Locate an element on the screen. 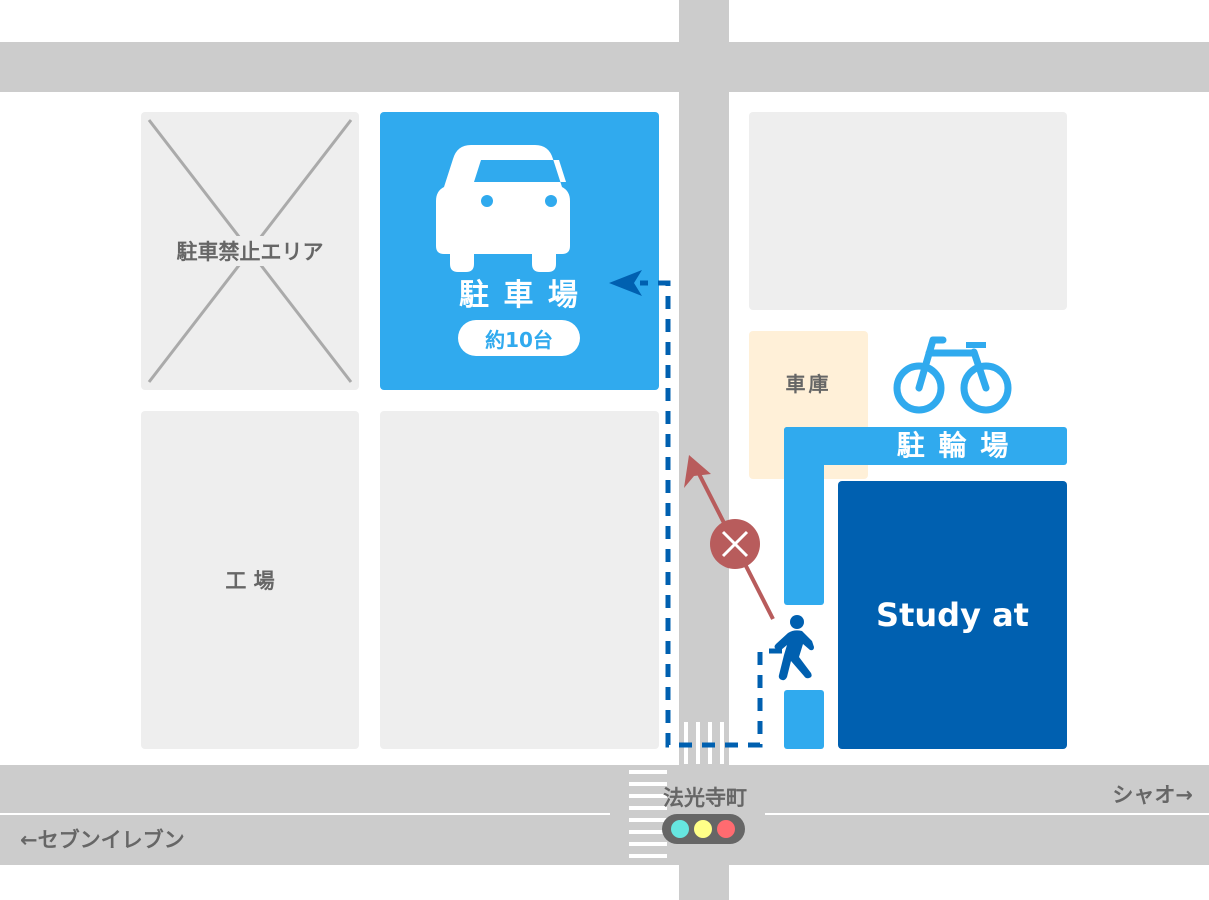 Image resolution: width=1209 pixels, height=900 pixels. factory-block: 工 場 is located at coordinates (250, 580).